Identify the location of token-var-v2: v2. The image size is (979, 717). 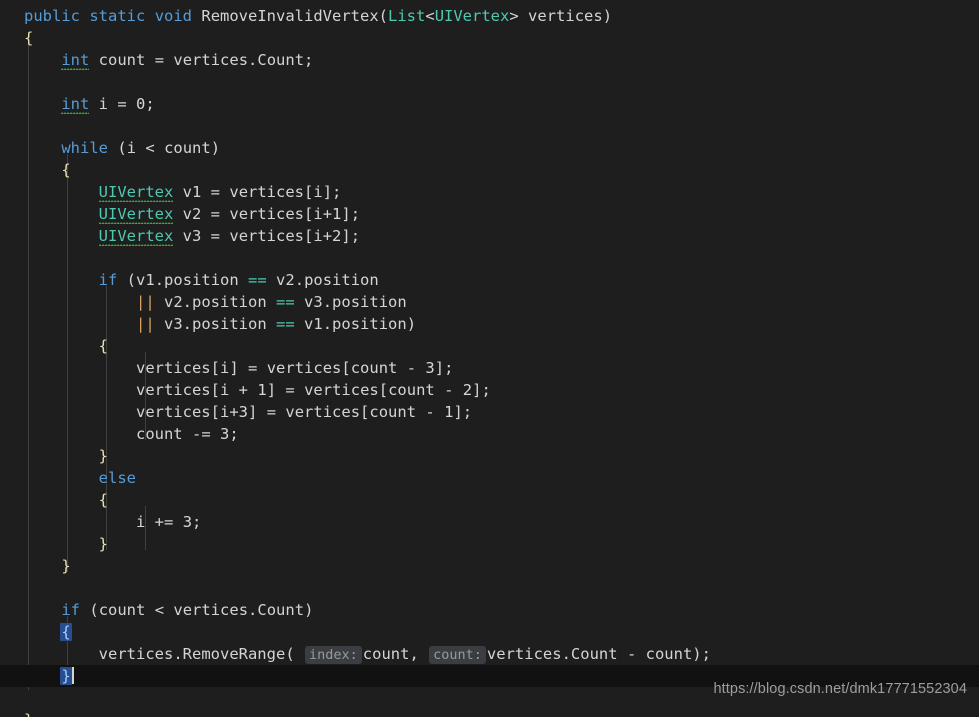
(192, 214).